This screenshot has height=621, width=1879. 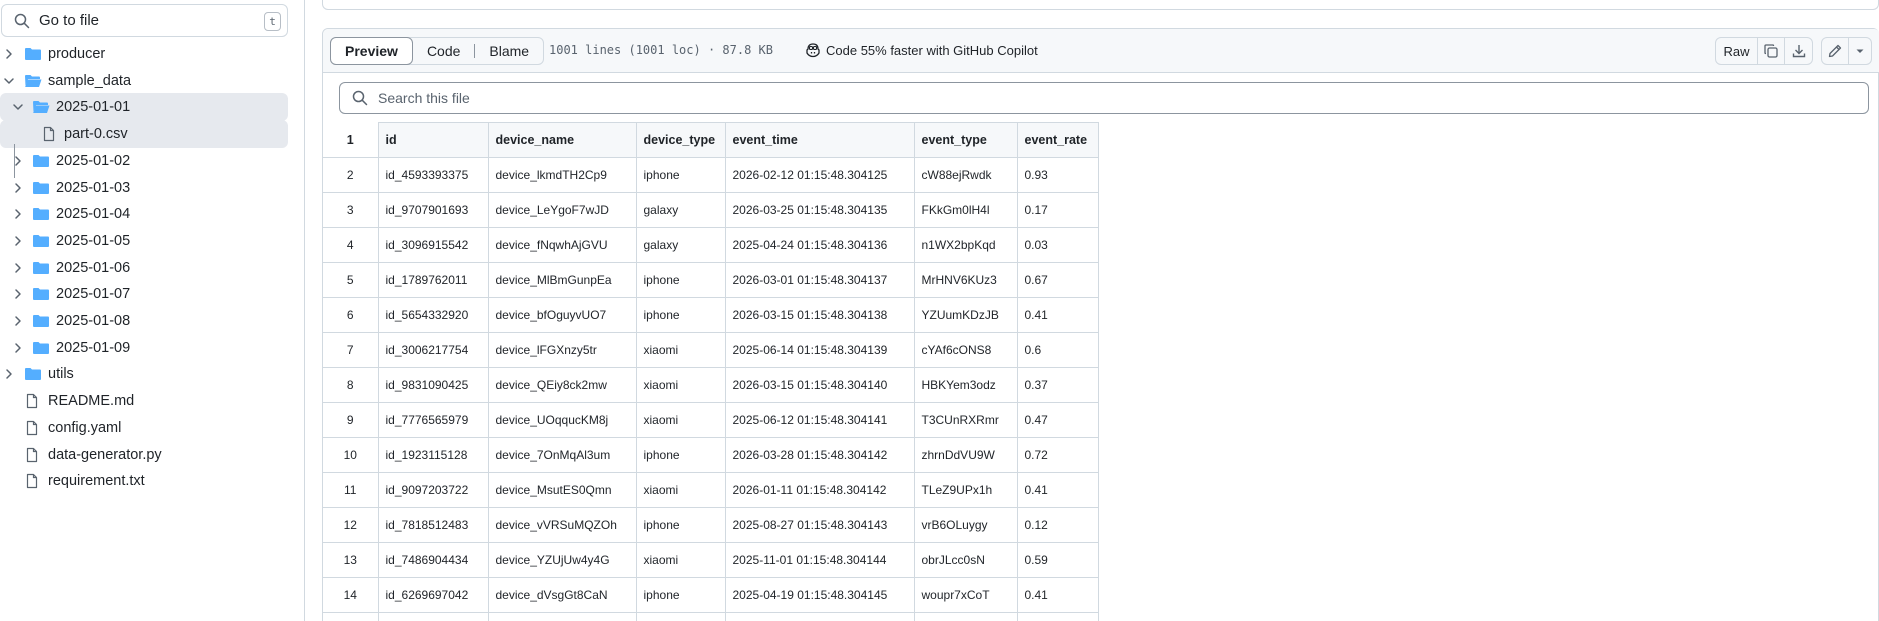 I want to click on line-number: 5, so click(x=351, y=280).